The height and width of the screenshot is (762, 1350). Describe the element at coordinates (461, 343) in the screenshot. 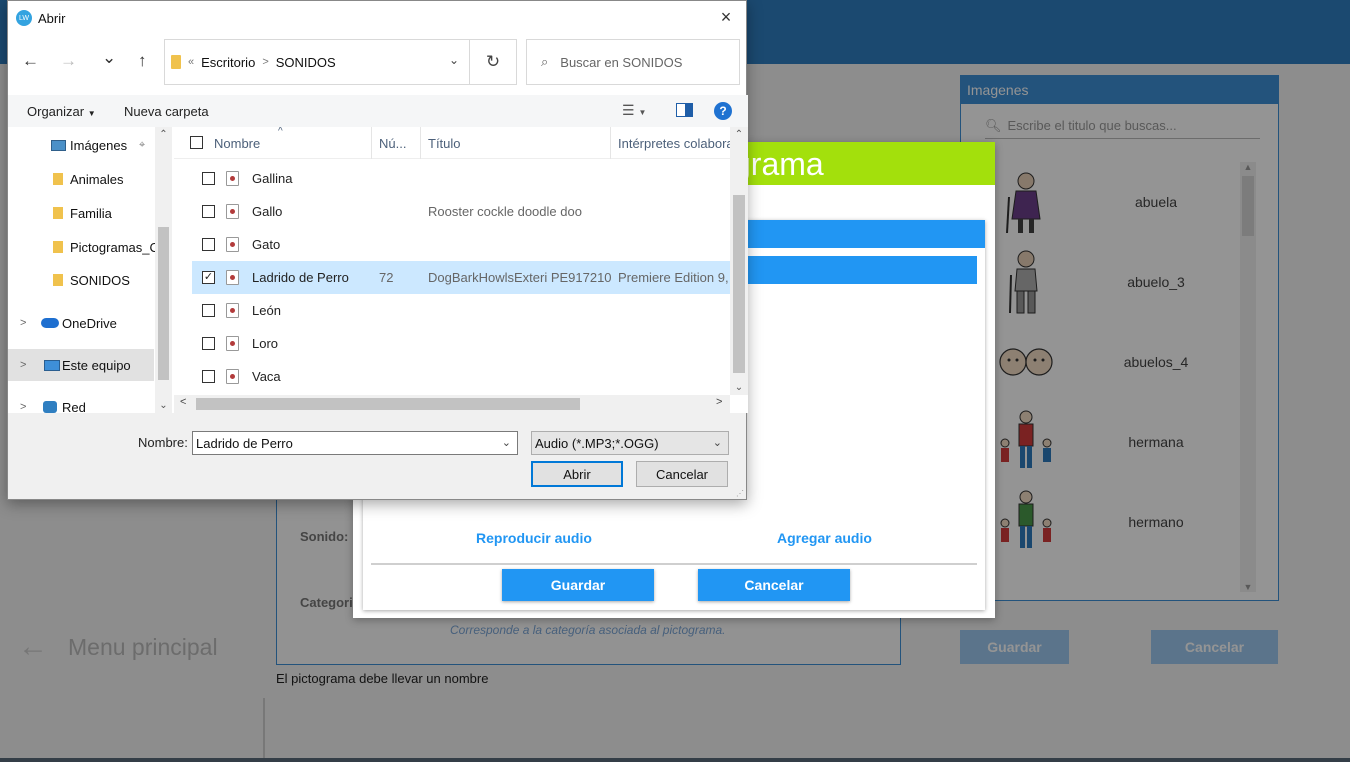

I see `file-row: Loro` at that location.